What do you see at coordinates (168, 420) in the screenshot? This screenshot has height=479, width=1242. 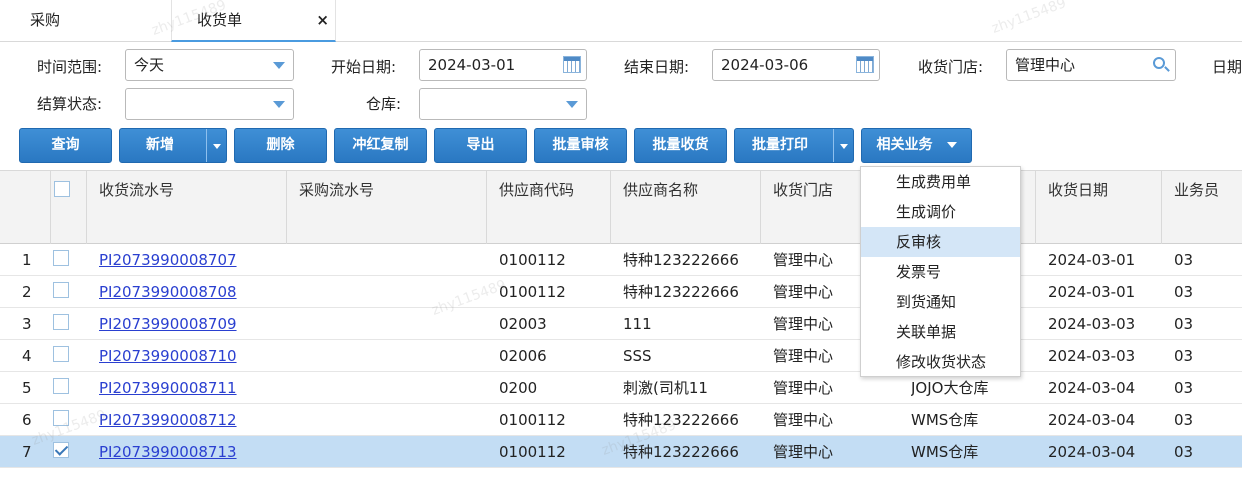 I see `receipt-no-link: PI2073990008712` at bounding box center [168, 420].